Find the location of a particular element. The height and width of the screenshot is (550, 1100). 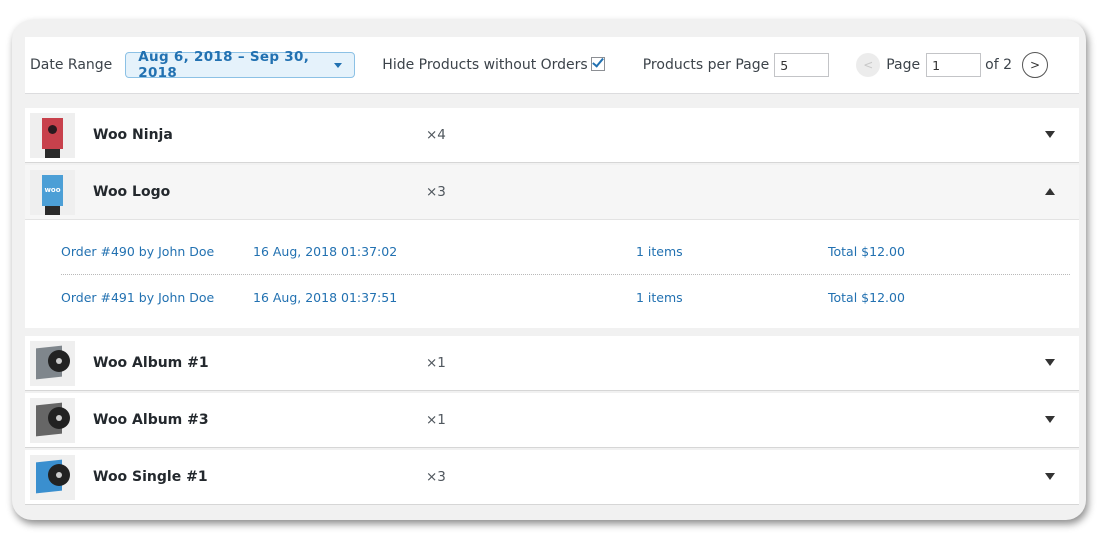

order-link: Order #490 by John Doe is located at coordinates (137, 251).